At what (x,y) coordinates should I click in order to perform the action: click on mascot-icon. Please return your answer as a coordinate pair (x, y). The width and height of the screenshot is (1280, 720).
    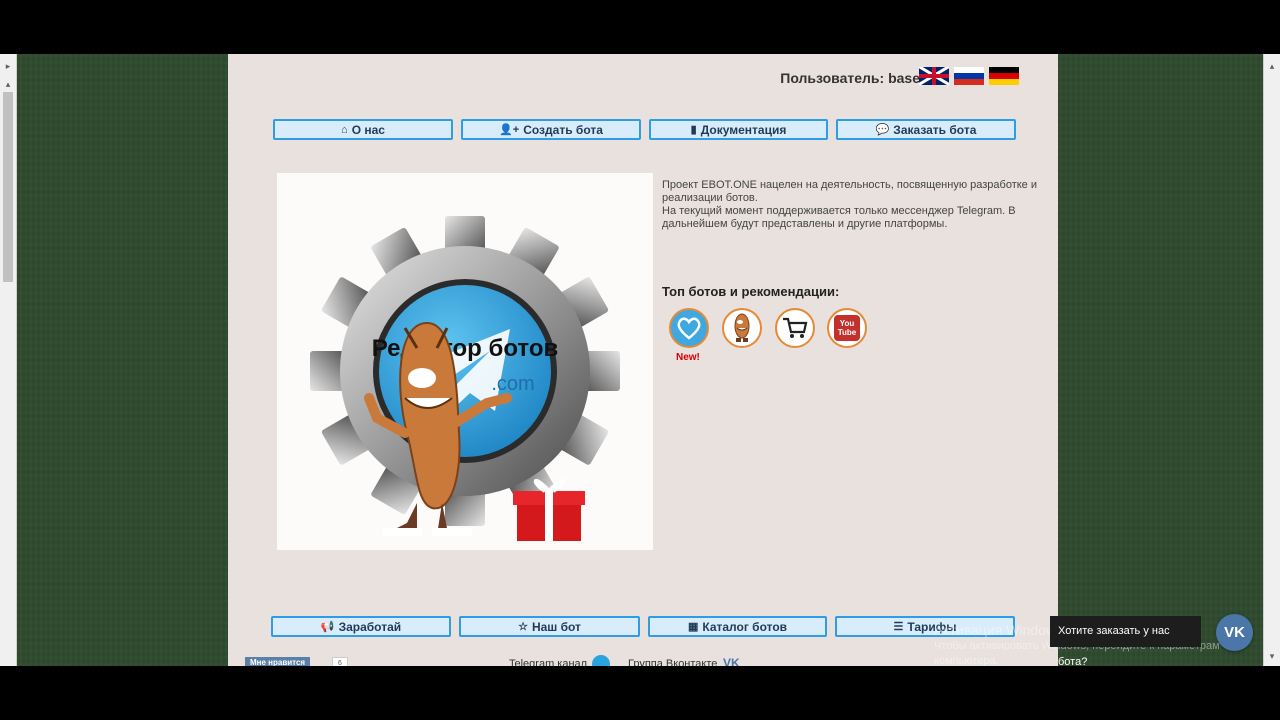
    Looking at the image, I should click on (742, 328).